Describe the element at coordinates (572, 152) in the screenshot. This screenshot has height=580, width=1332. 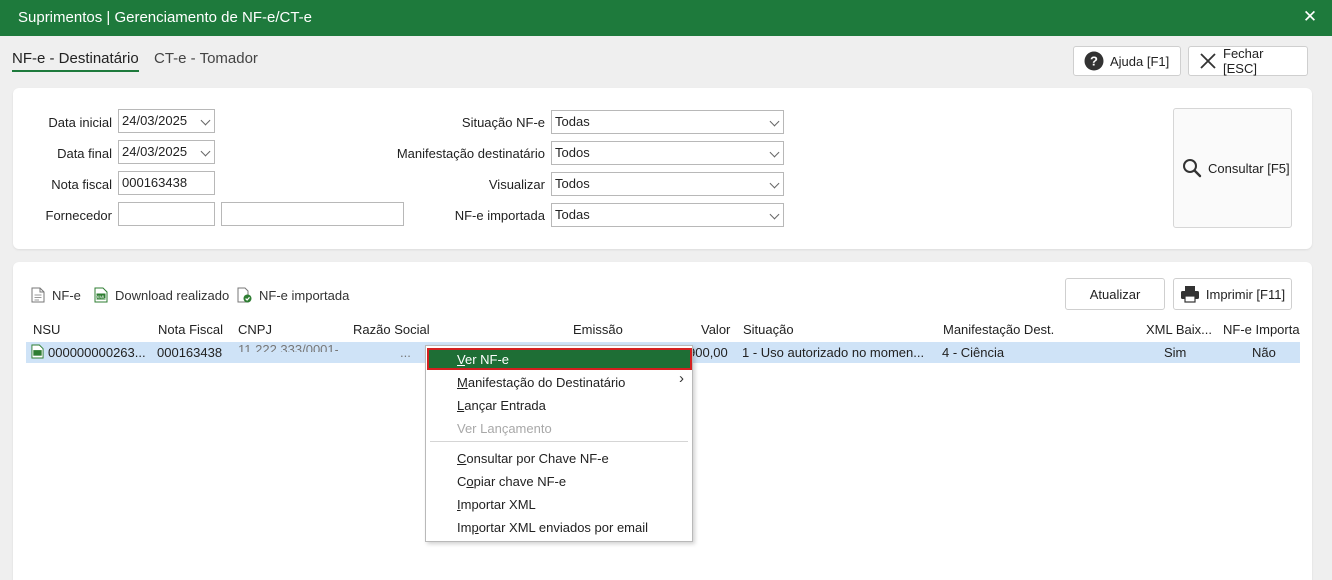
I see `manifestacao-value: Todos` at that location.